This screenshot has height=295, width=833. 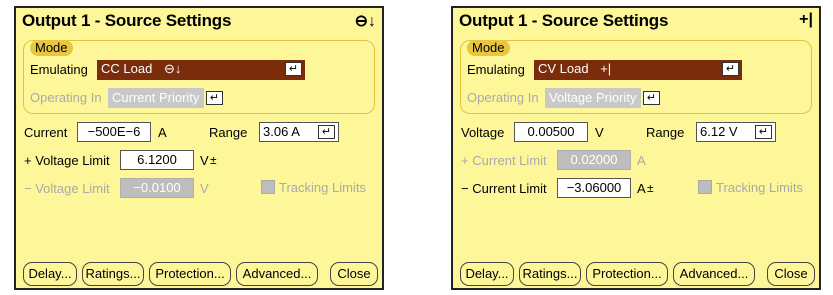 What do you see at coordinates (483, 132) in the screenshot?
I see `voltage-label: Voltage` at bounding box center [483, 132].